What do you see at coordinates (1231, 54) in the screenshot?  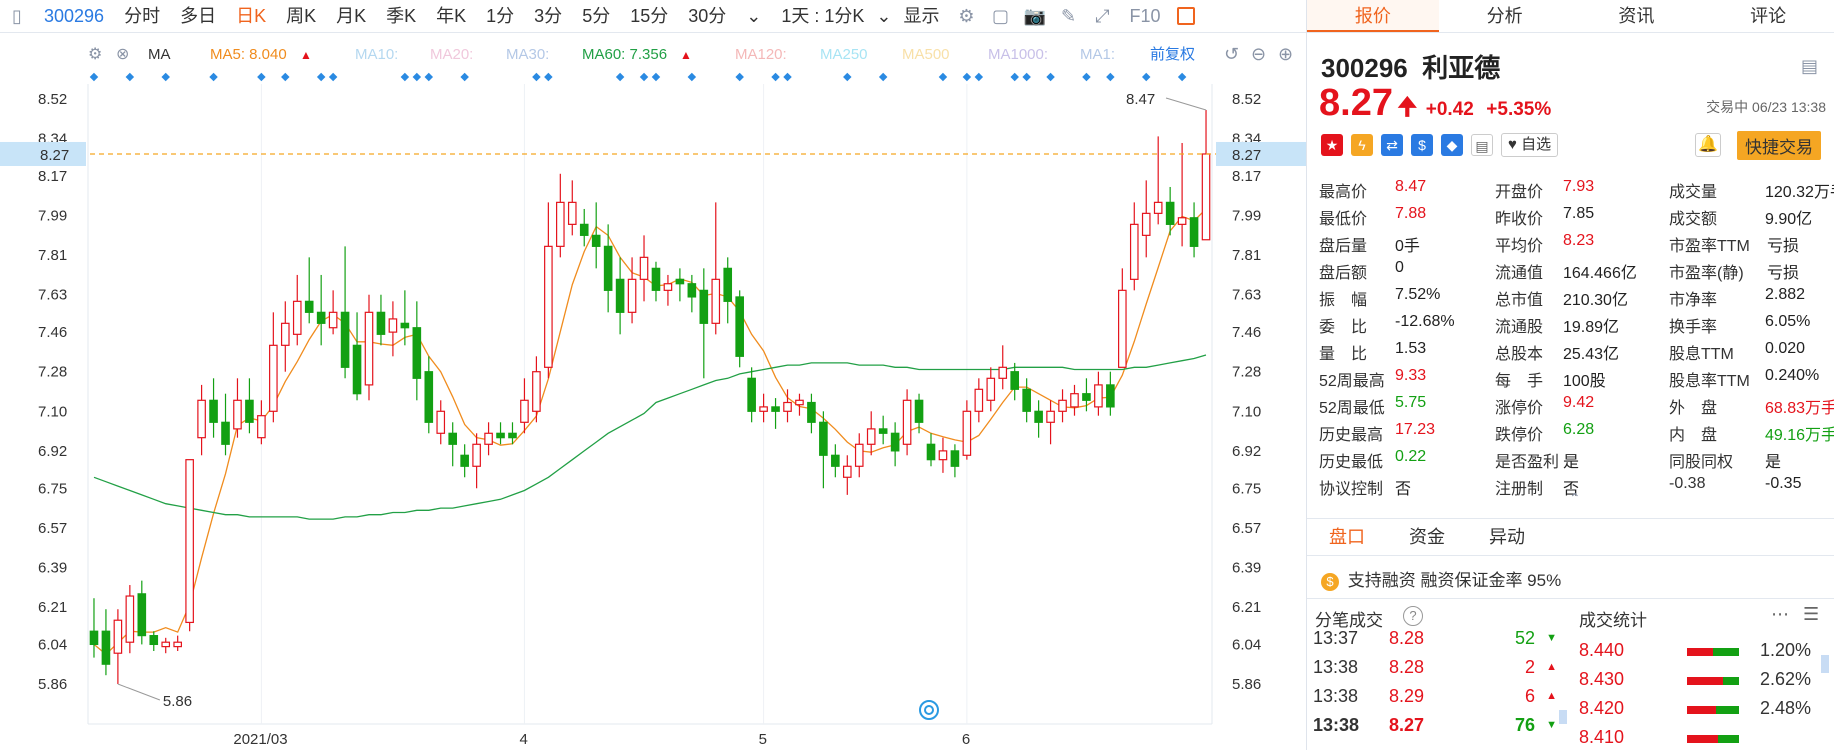 I see `undo-icon: ↺` at bounding box center [1231, 54].